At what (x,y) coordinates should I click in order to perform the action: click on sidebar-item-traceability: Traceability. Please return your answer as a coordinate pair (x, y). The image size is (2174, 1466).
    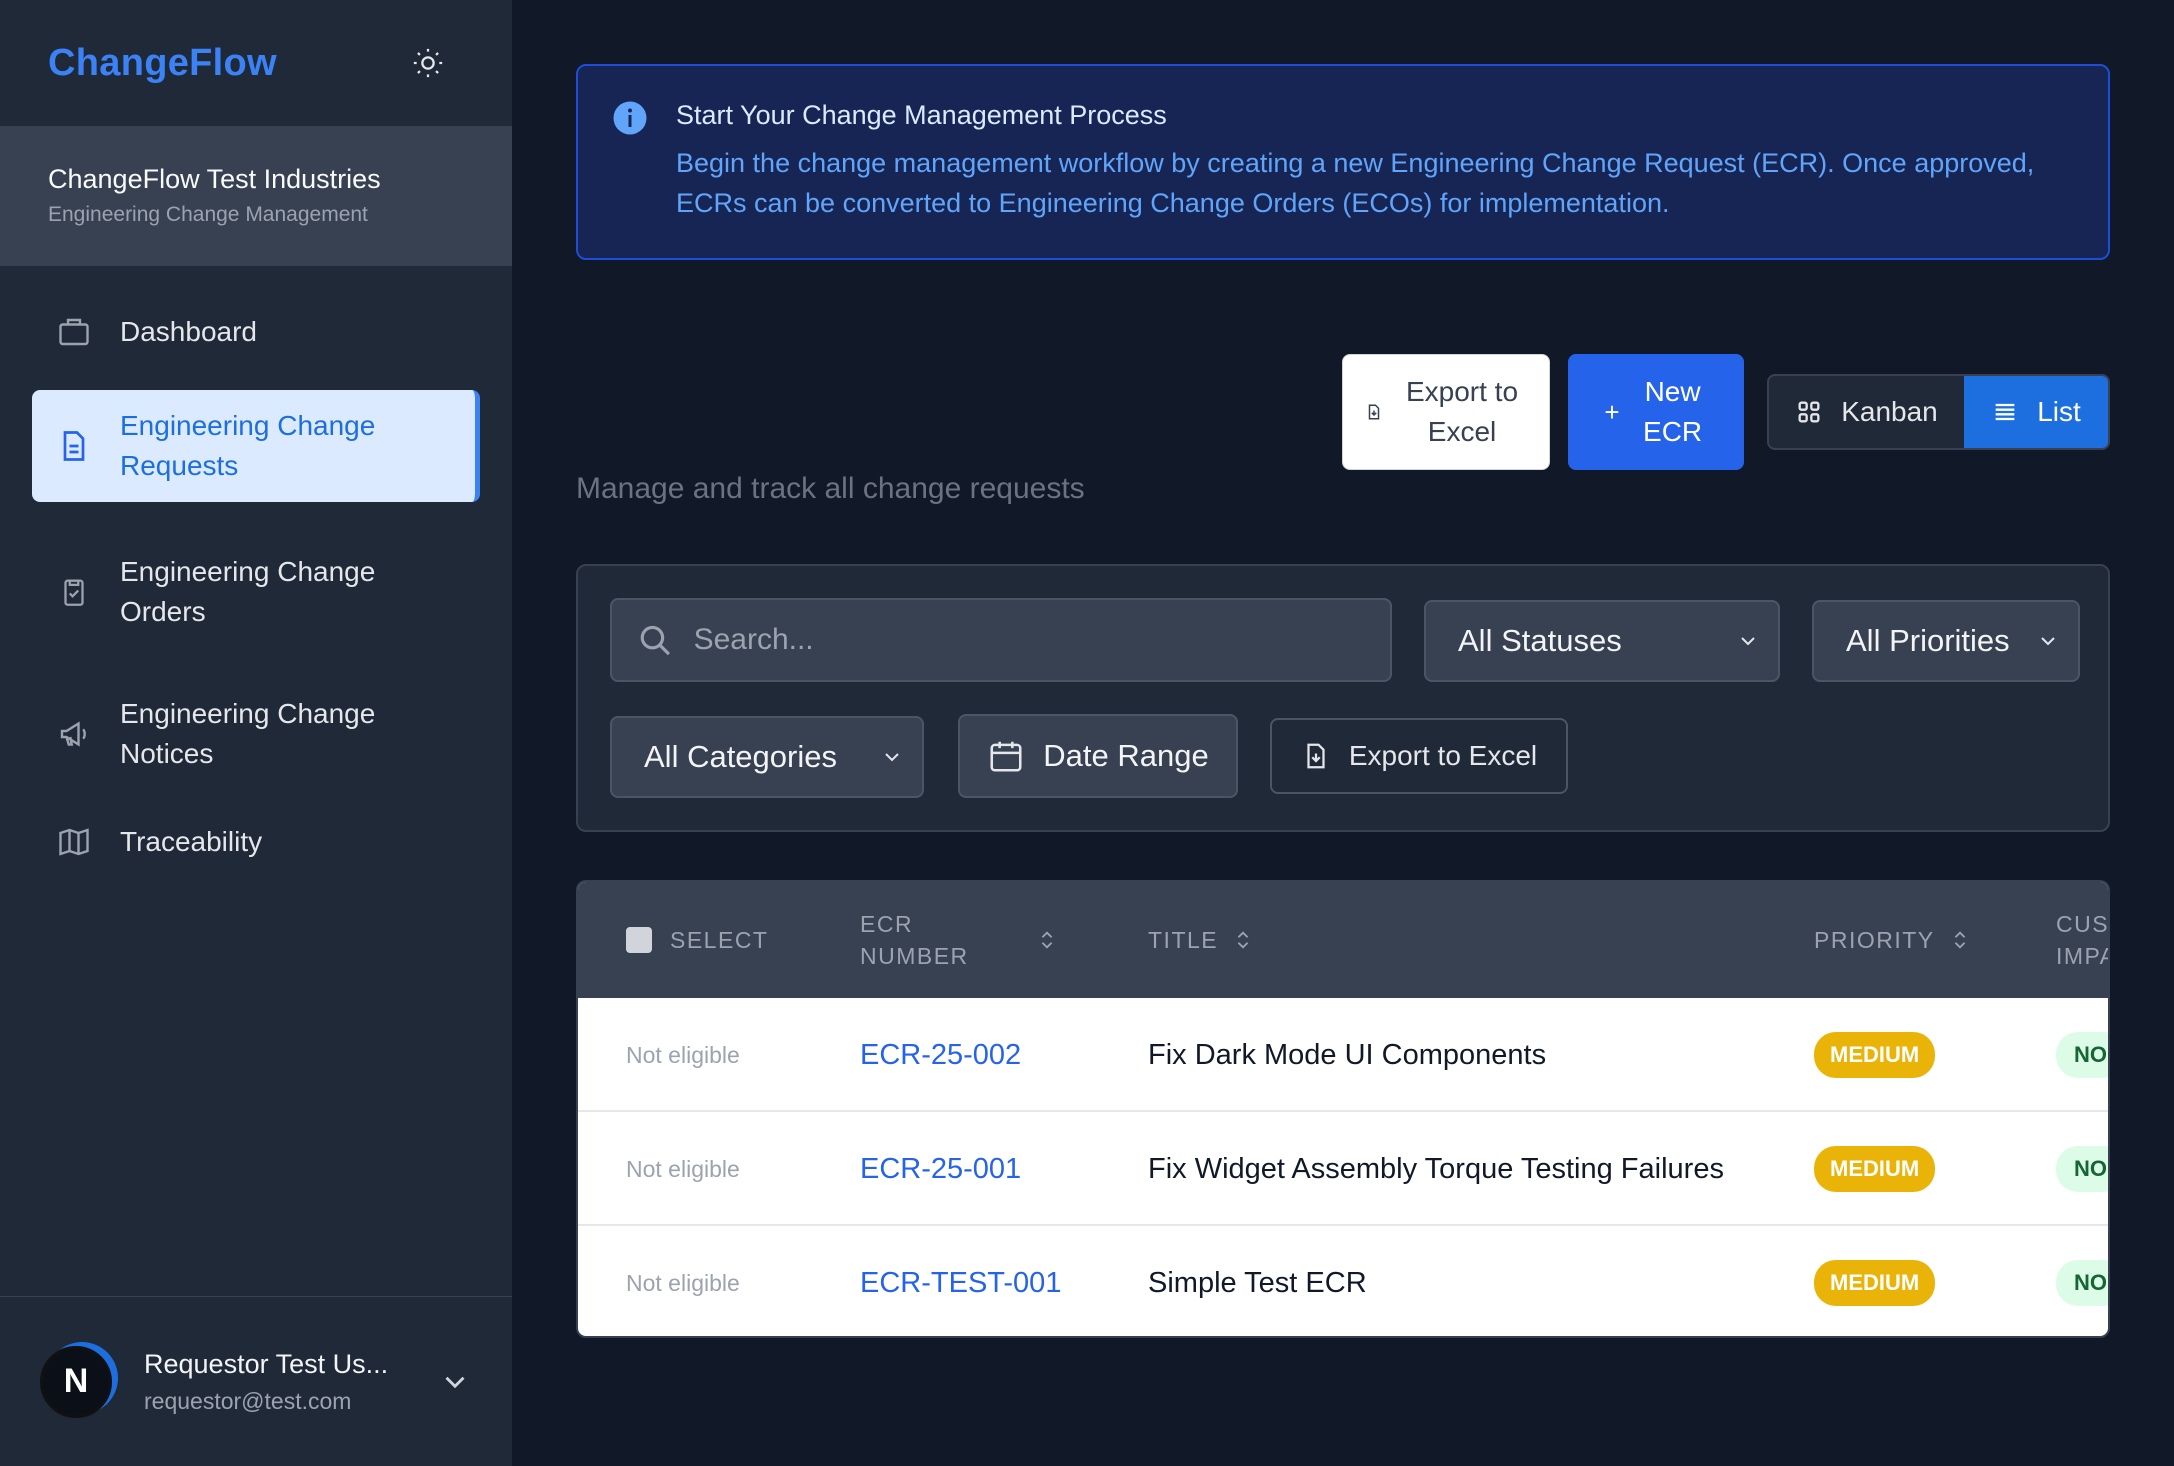
    Looking at the image, I should click on (256, 842).